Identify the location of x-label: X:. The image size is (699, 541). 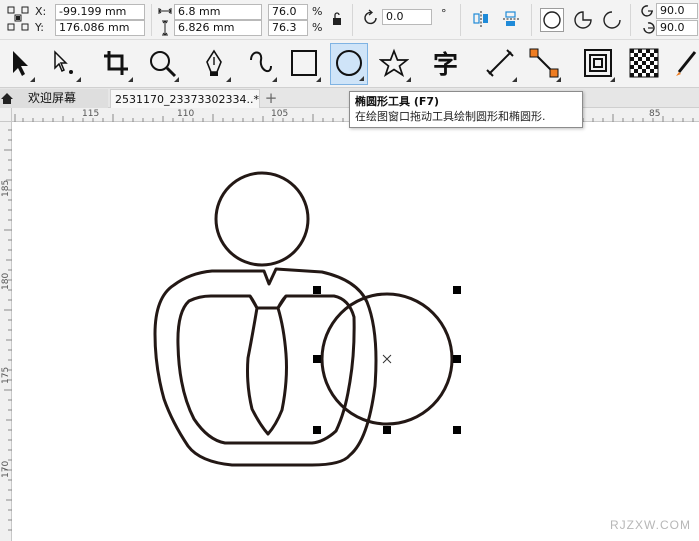
(41, 11).